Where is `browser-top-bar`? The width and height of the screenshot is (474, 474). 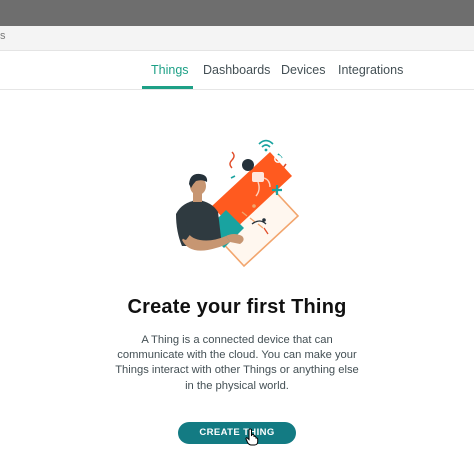
browser-top-bar is located at coordinates (237, 13).